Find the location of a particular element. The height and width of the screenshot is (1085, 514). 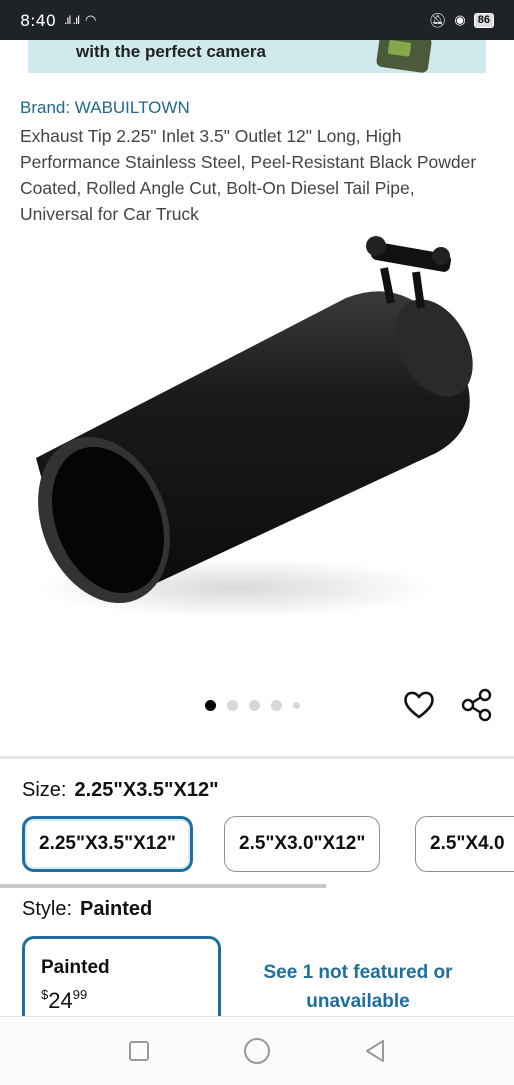

back-triangle-icon is located at coordinates (375, 1051).